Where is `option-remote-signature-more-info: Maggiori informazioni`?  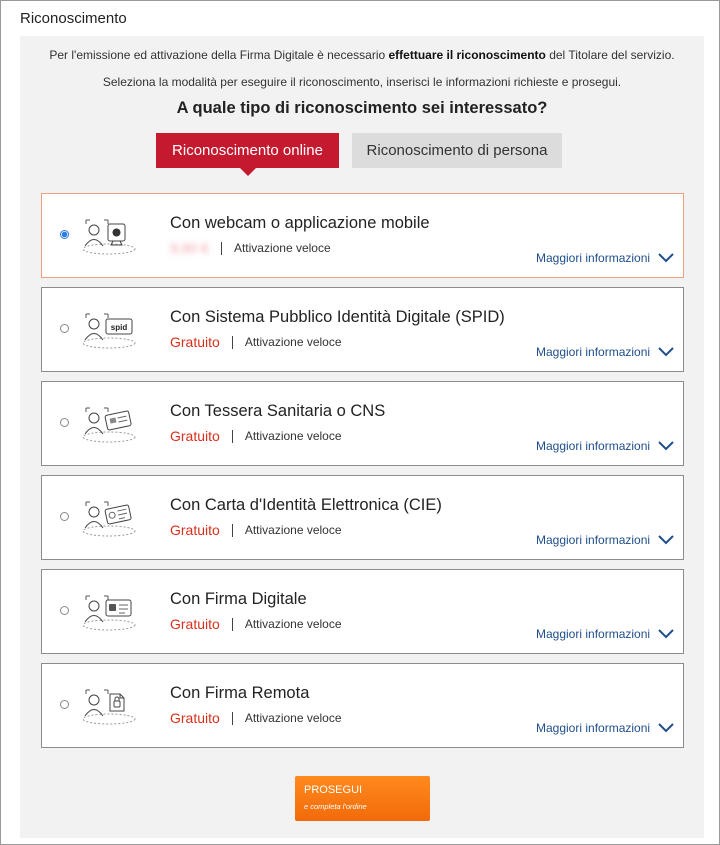 option-remote-signature-more-info: Maggiori informazioni is located at coordinates (605, 728).